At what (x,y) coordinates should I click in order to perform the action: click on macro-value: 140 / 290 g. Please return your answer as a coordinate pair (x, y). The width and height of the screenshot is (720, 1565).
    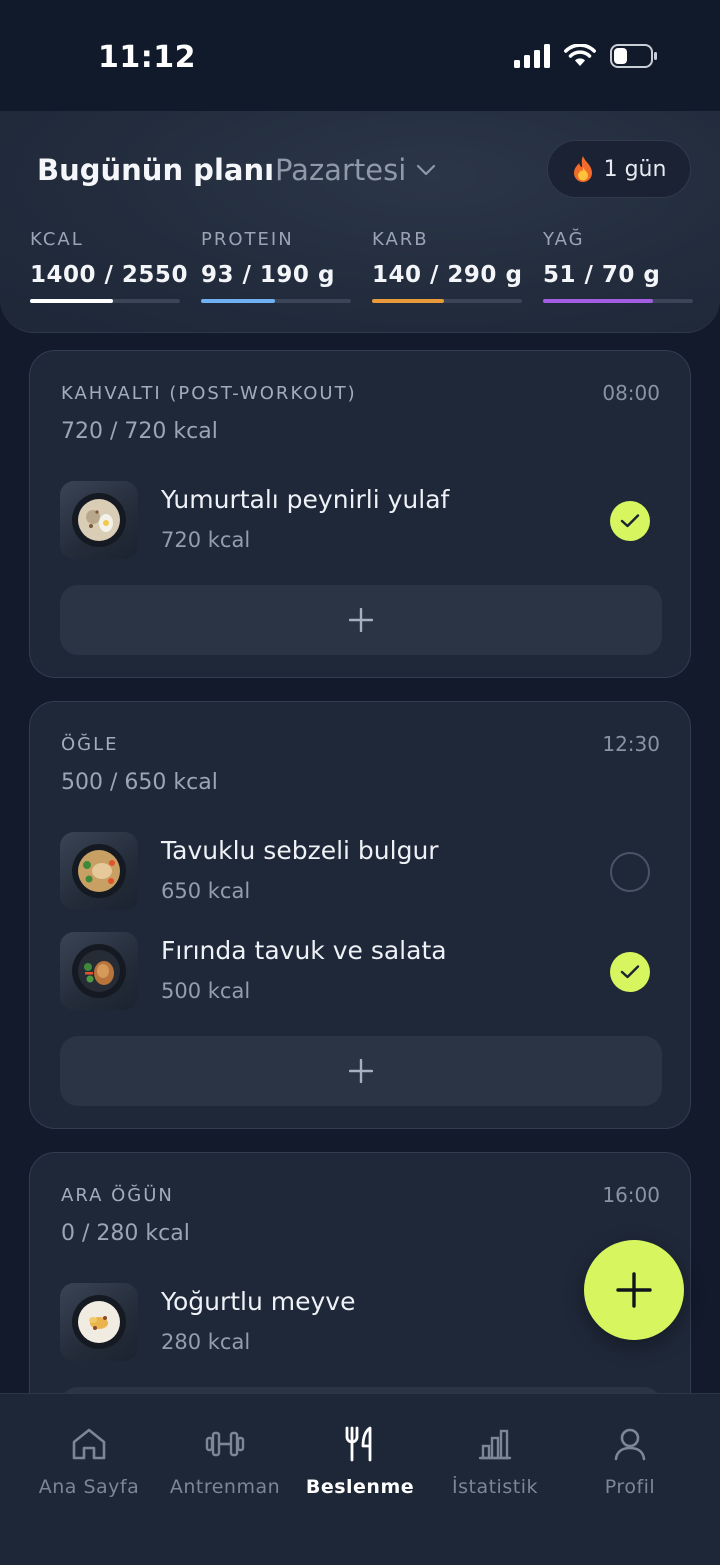
    Looking at the image, I should click on (447, 275).